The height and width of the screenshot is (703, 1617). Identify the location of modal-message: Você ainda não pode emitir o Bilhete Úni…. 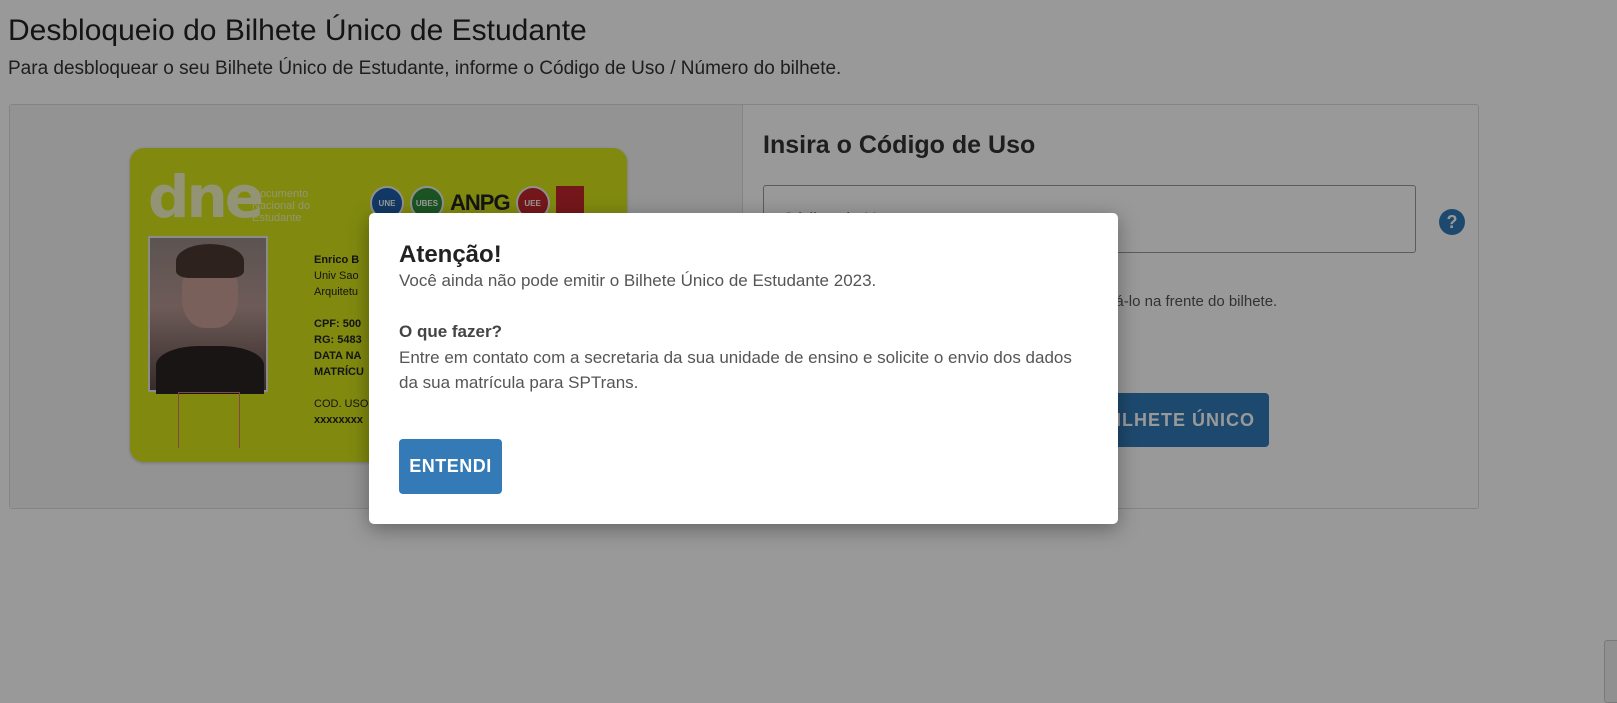
(638, 280).